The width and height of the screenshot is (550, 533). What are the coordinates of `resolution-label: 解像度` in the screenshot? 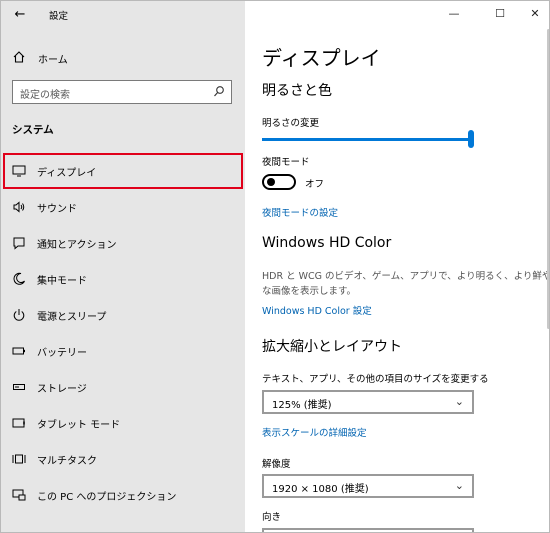 It's located at (276, 464).